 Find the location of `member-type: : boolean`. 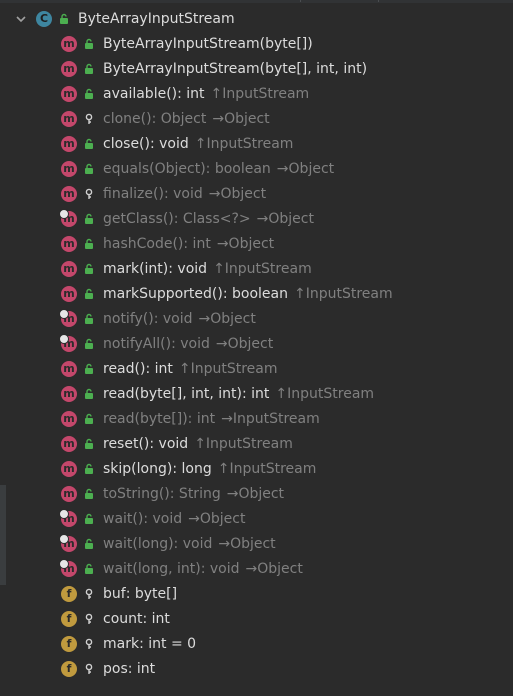

member-type: : boolean is located at coordinates (255, 293).